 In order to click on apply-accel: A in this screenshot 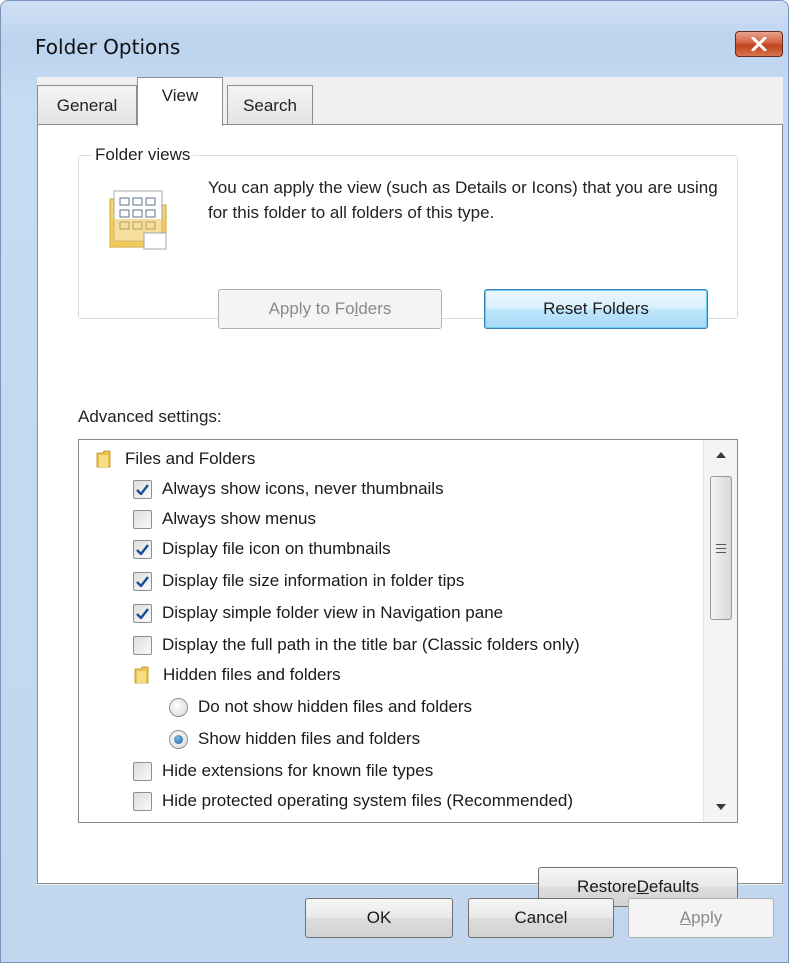, I will do `click(685, 917)`.